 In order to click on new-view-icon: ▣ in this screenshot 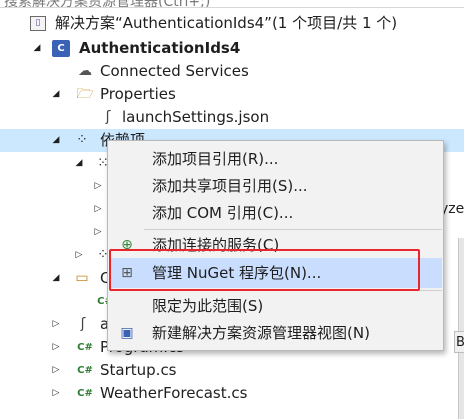, I will do `click(127, 333)`.